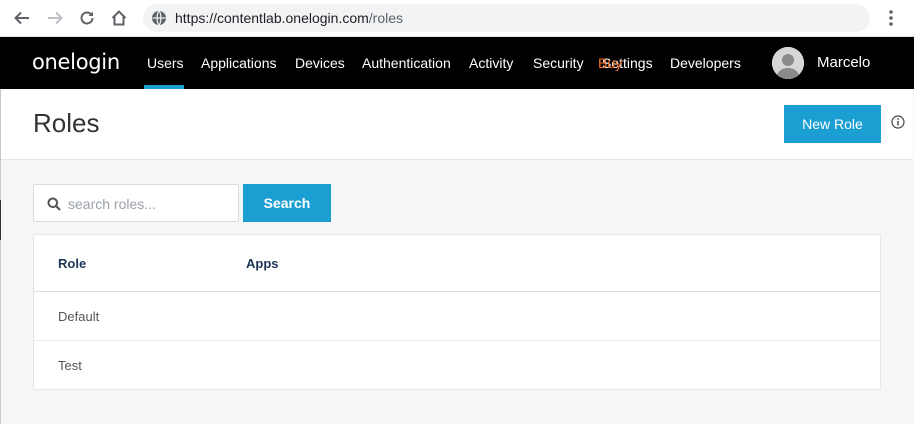 The width and height of the screenshot is (914, 424). Describe the element at coordinates (54, 204) in the screenshot. I see `search-icon` at that location.